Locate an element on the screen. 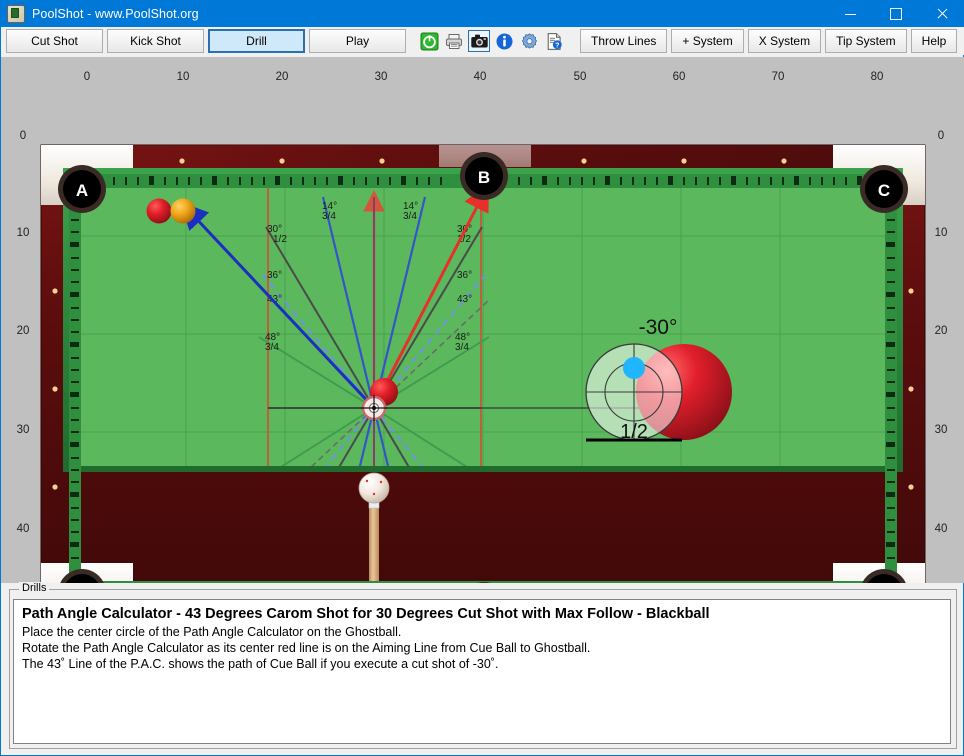  tab-play-label: Play is located at coordinates (357, 41).